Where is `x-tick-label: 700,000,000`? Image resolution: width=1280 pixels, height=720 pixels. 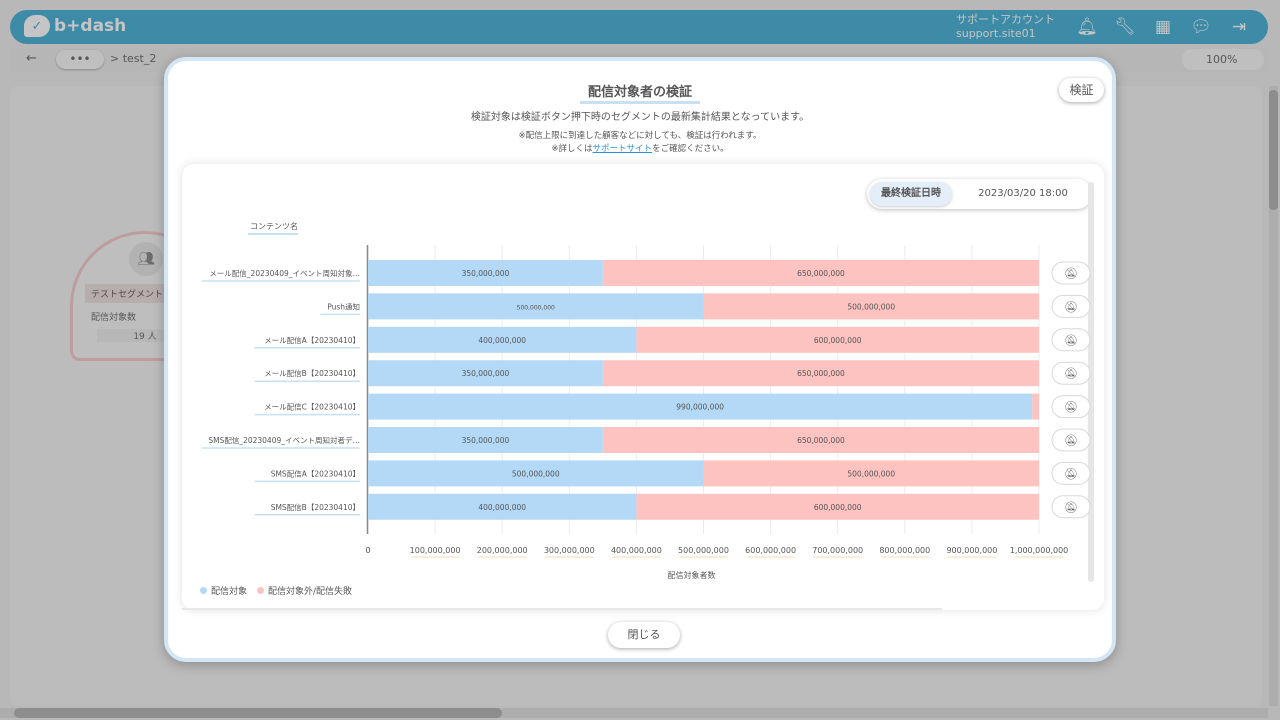 x-tick-label: 700,000,000 is located at coordinates (837, 550).